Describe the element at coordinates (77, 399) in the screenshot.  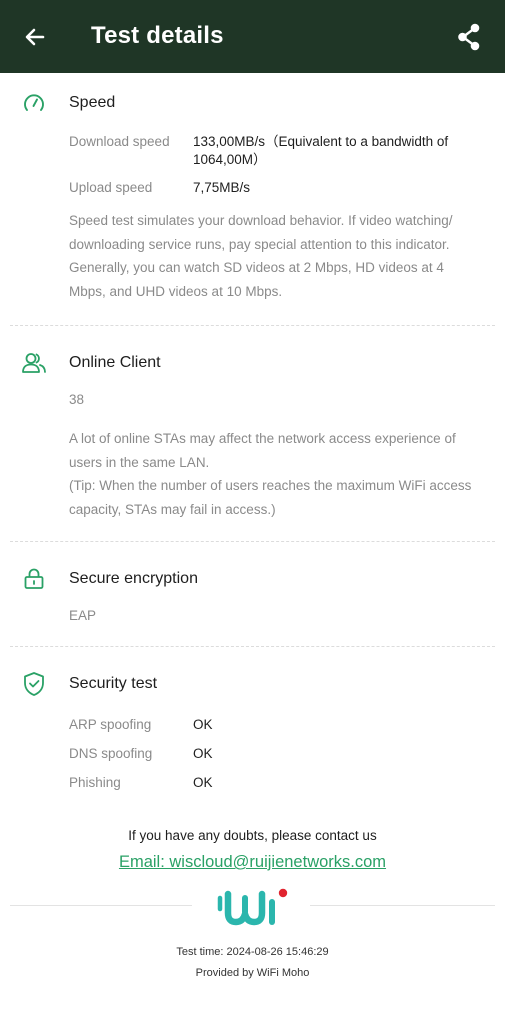
I see `online-client-count: 38` at that location.